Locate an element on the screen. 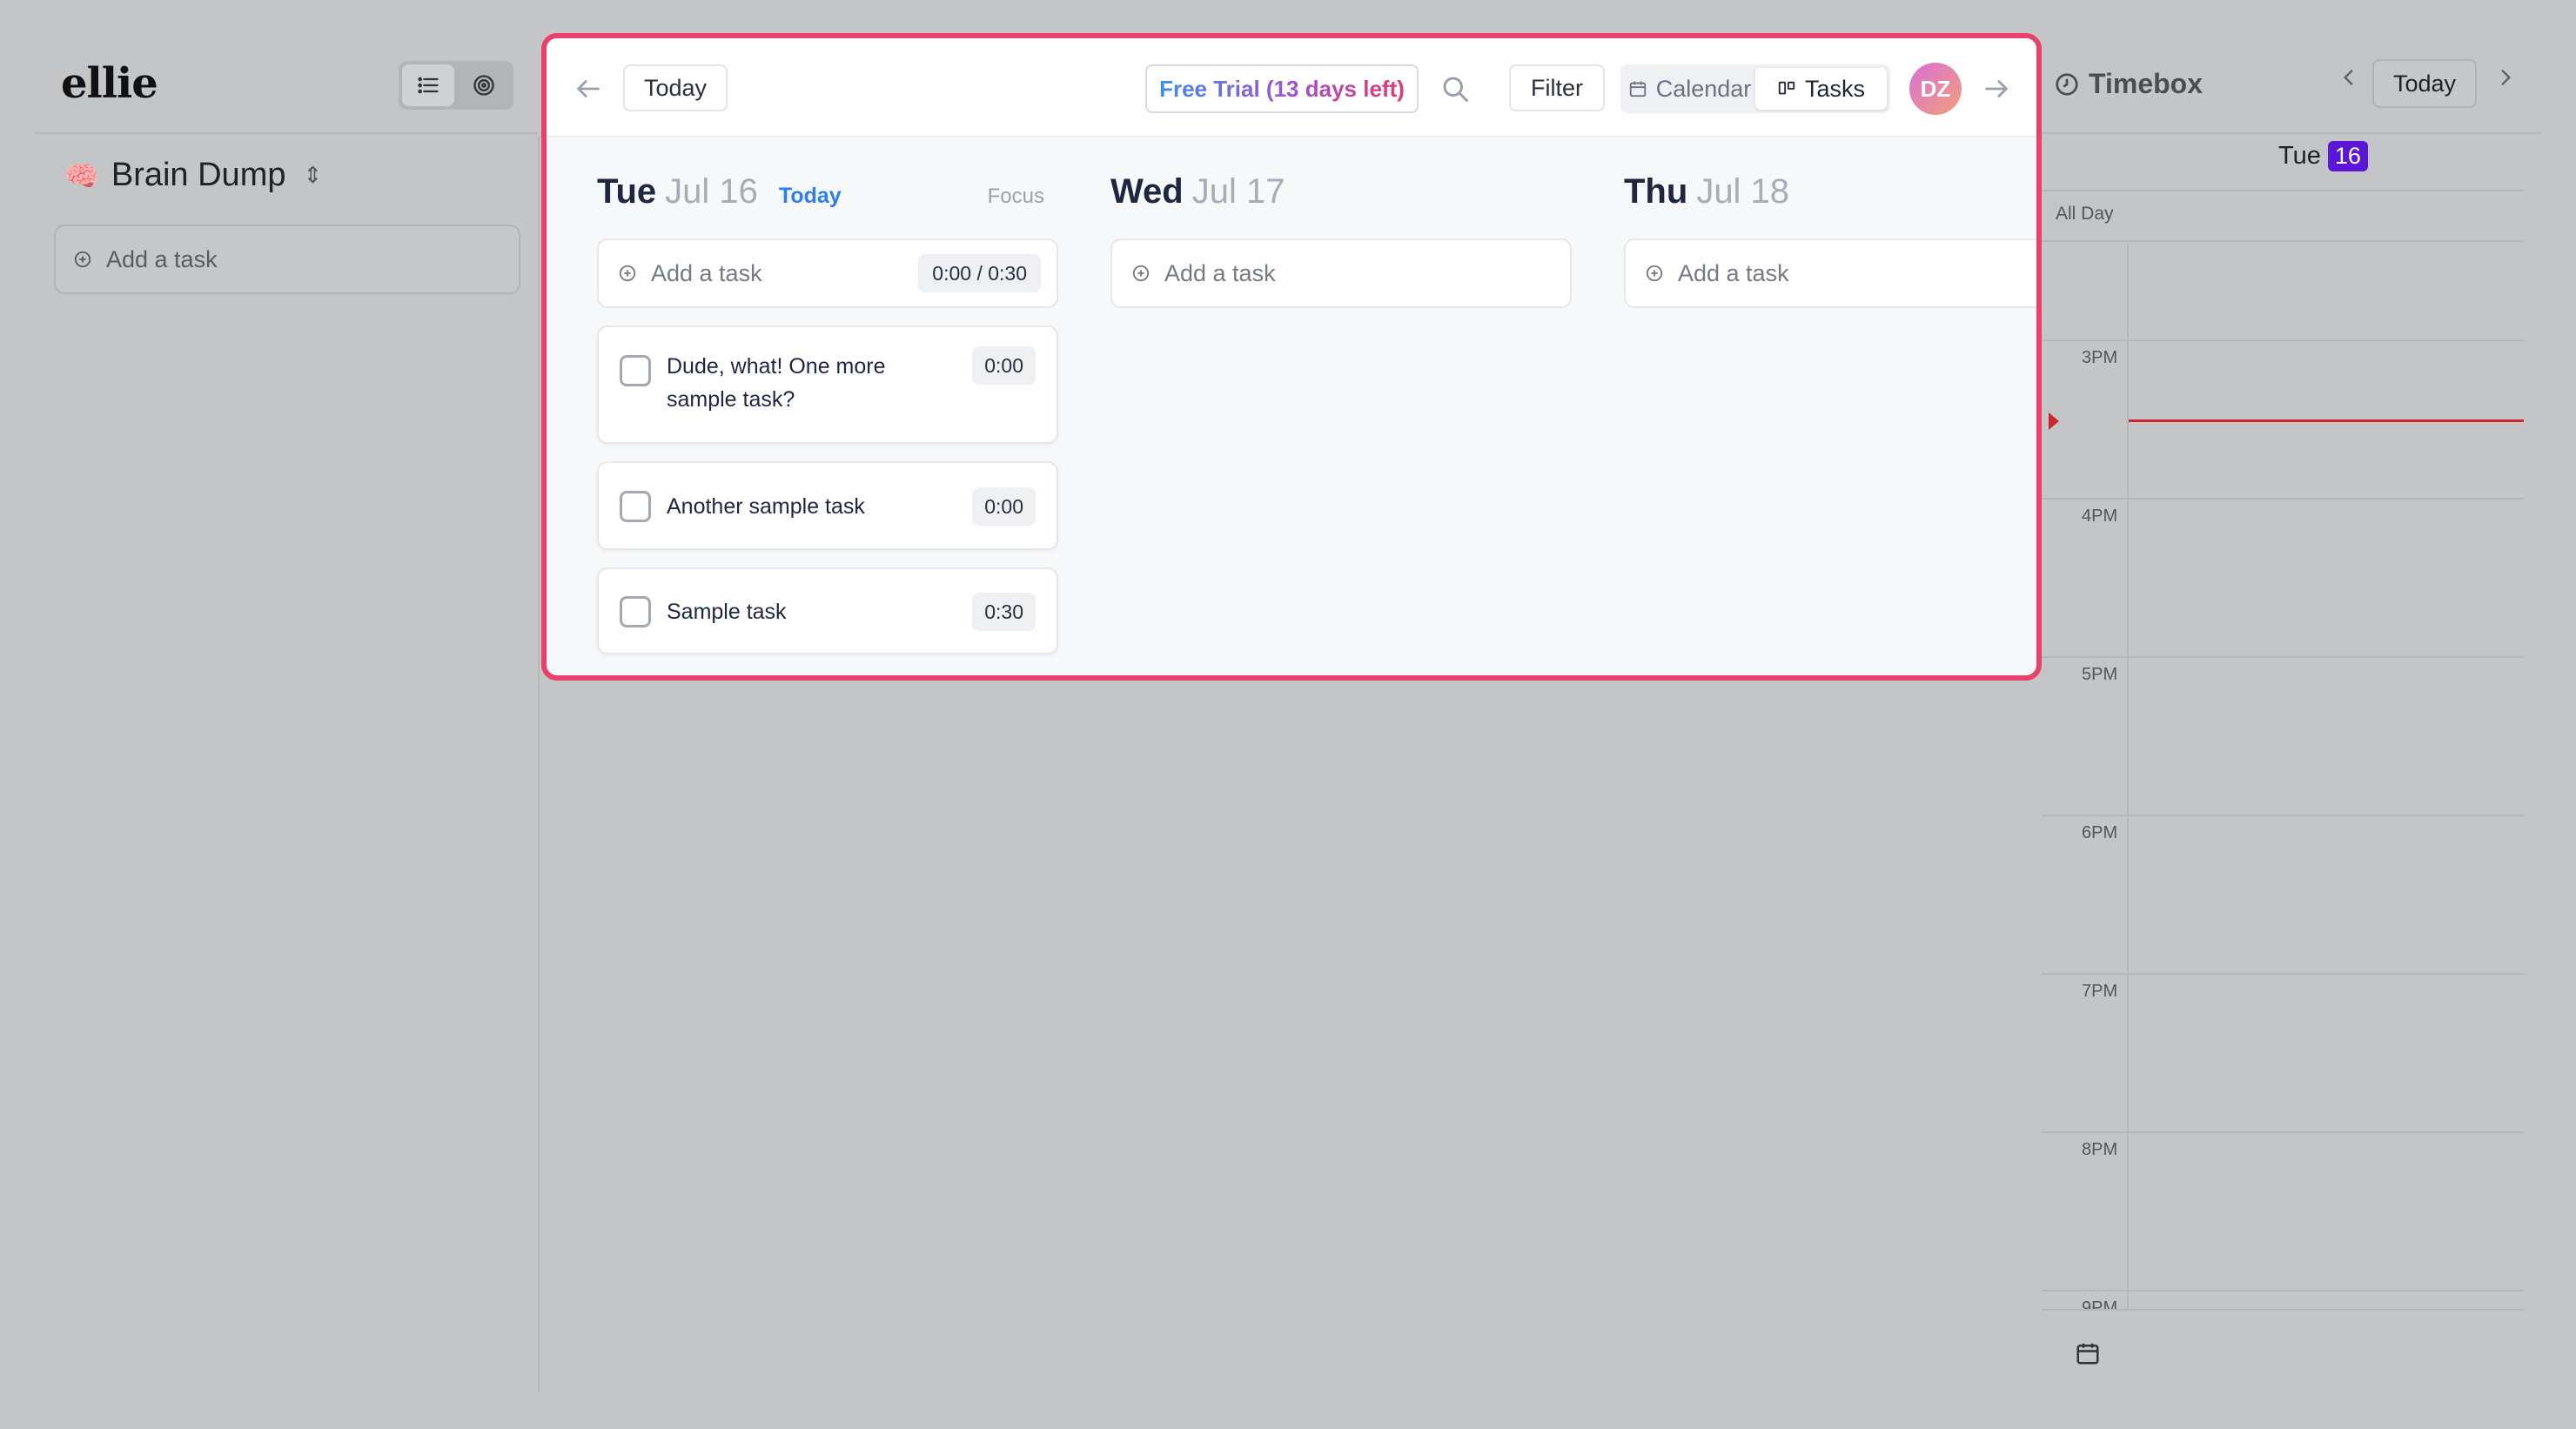 This screenshot has width=2576, height=1429. brain-dump-add-task: Add a task is located at coordinates (287, 259).